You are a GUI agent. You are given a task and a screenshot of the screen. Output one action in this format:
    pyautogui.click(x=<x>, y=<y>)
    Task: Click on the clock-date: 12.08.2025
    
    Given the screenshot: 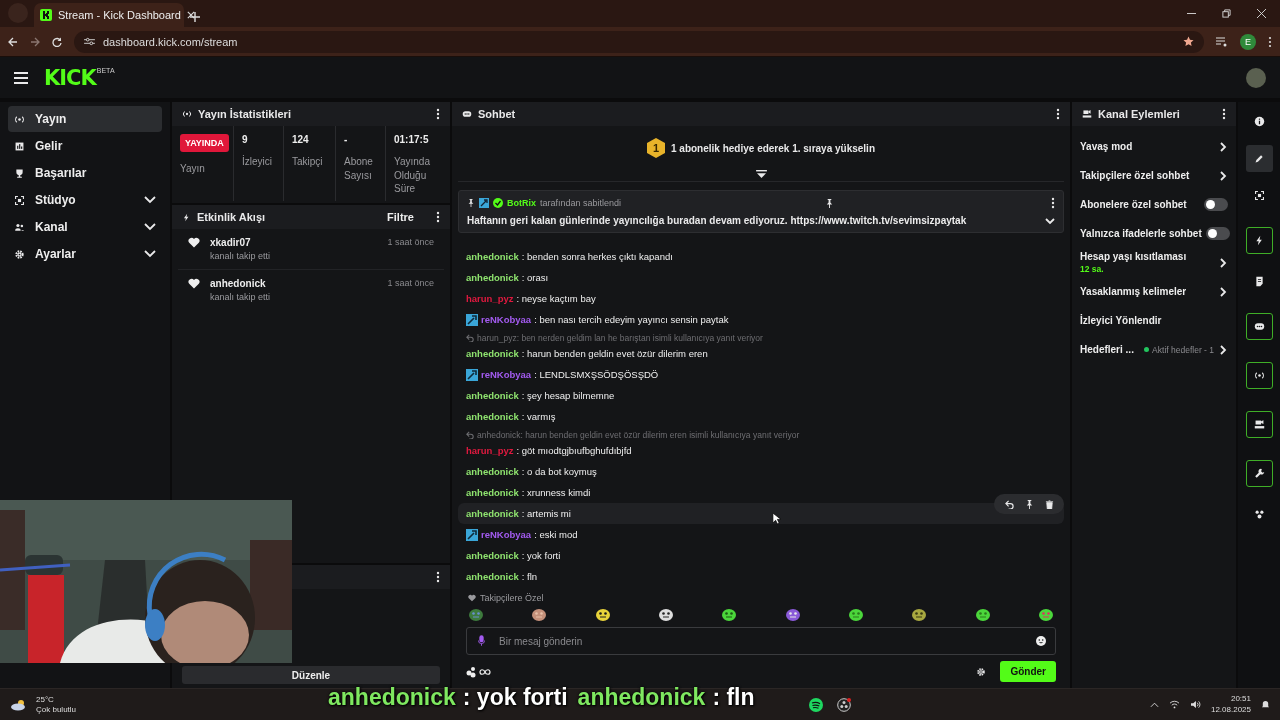 What is the action you would take?
    pyautogui.click(x=1230, y=709)
    